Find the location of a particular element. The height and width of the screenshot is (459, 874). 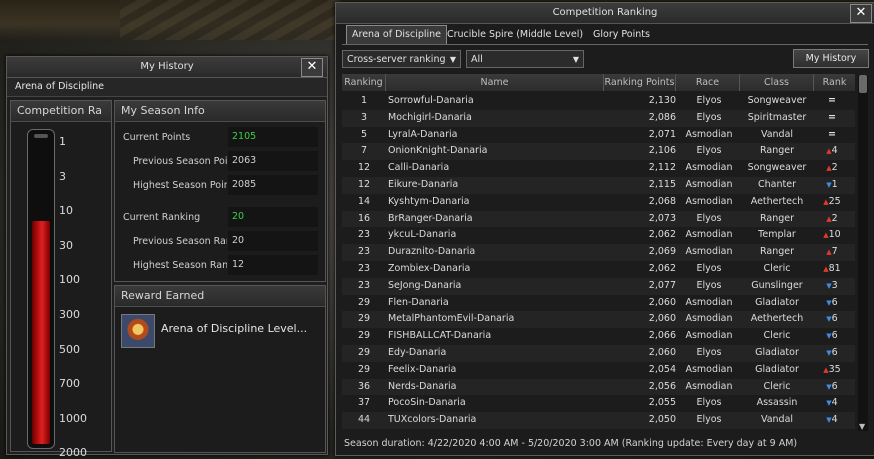

row-points: 2,060 is located at coordinates (662, 352).